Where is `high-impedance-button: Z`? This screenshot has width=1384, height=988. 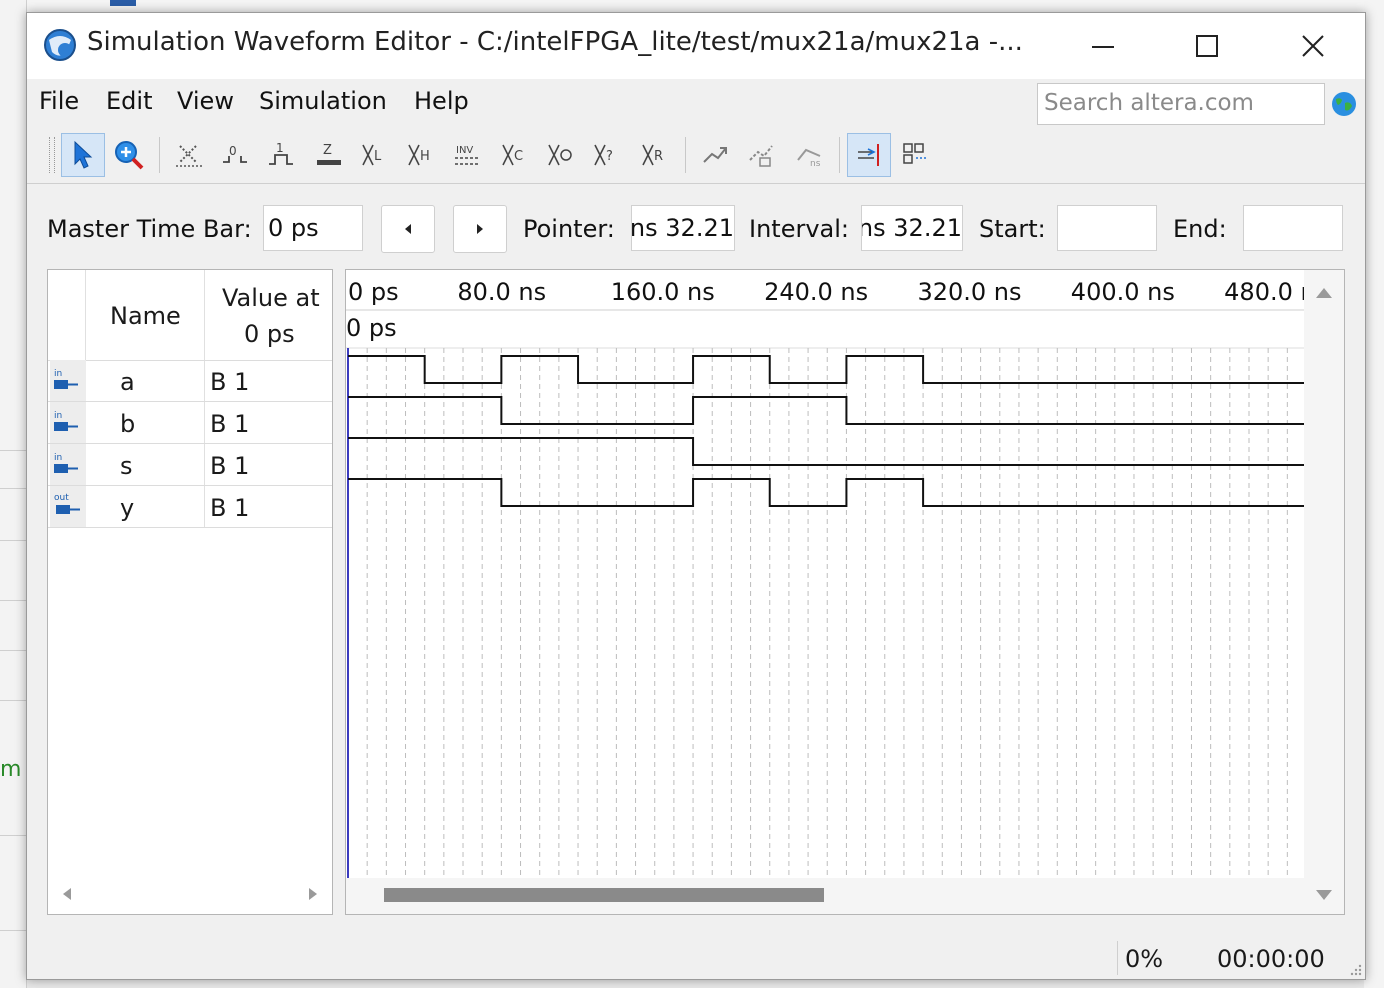 high-impedance-button: Z is located at coordinates (329, 155).